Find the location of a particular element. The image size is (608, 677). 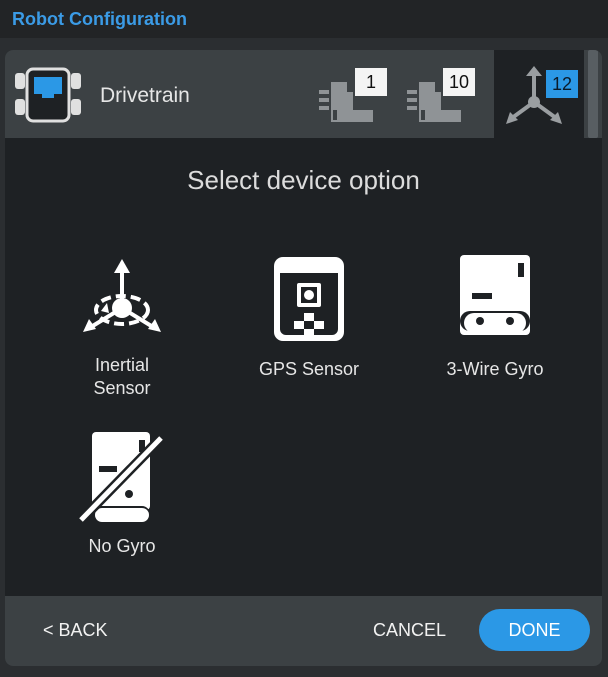

port-1-motor: 1 is located at coordinates (353, 96).